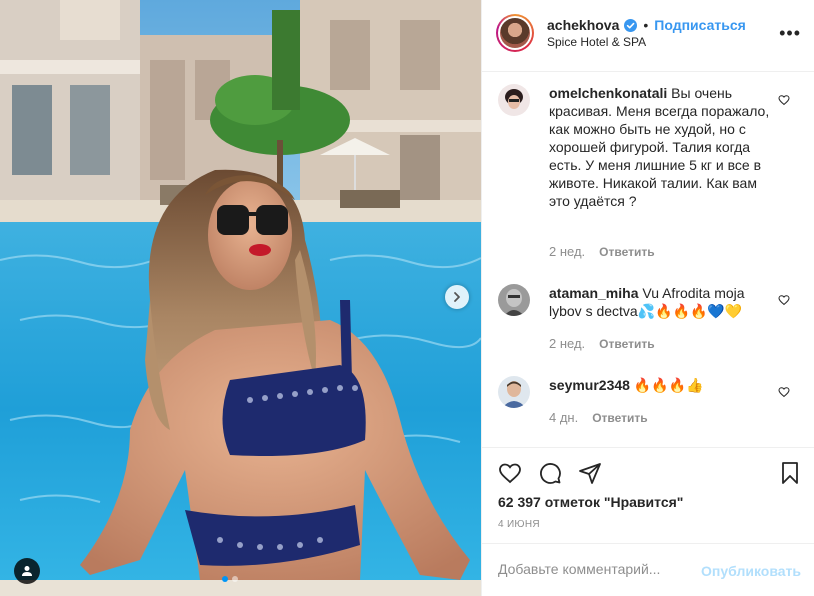  I want to click on author-username: achekhova, so click(583, 25).